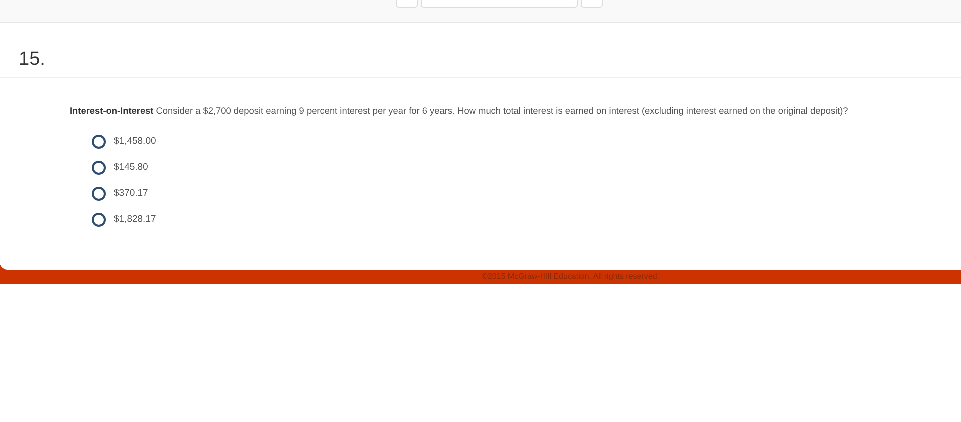 The width and height of the screenshot is (961, 422). Describe the element at coordinates (131, 167) in the screenshot. I see `answer-option: $145.80` at that location.